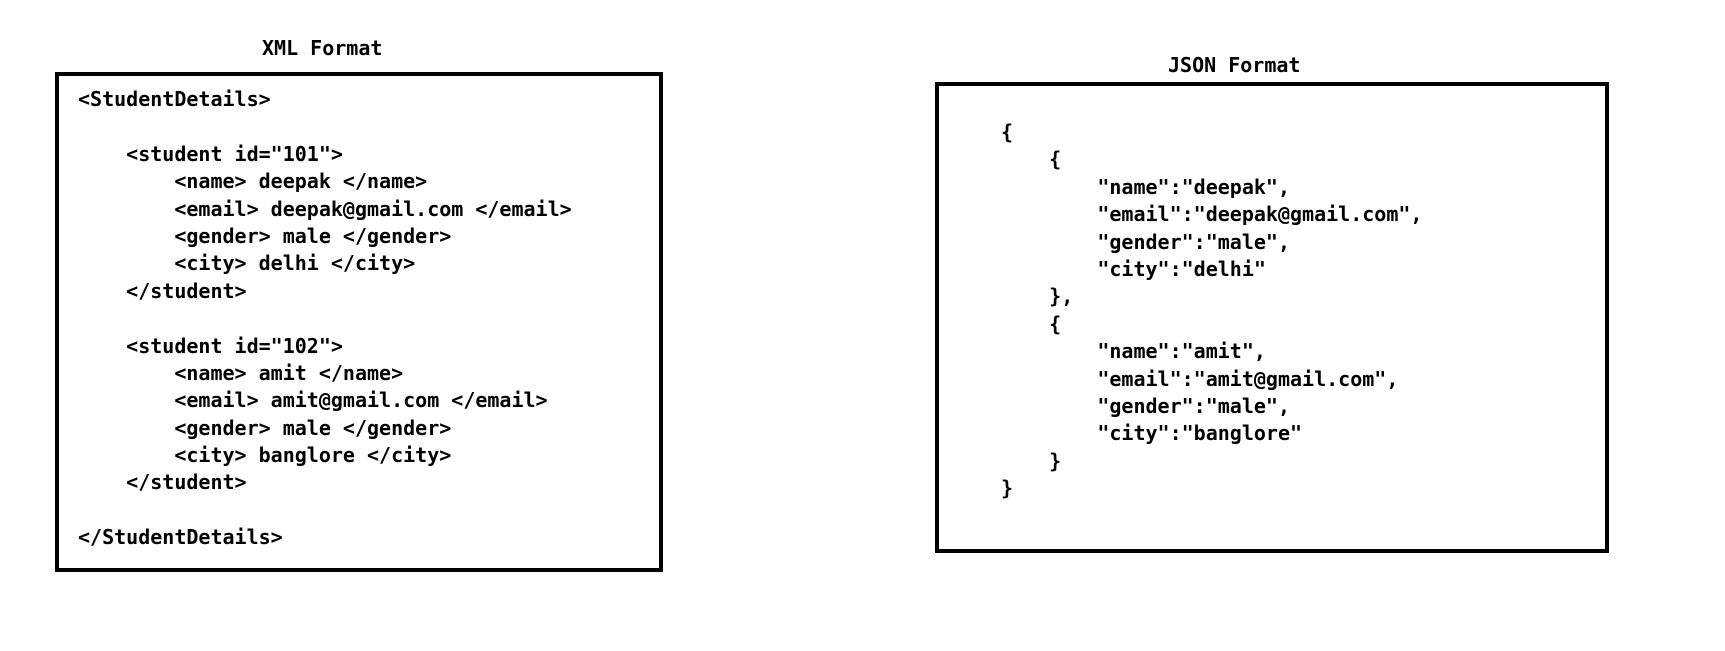  I want to click on xml-code-line: <city> banglore </city>, so click(265, 455).